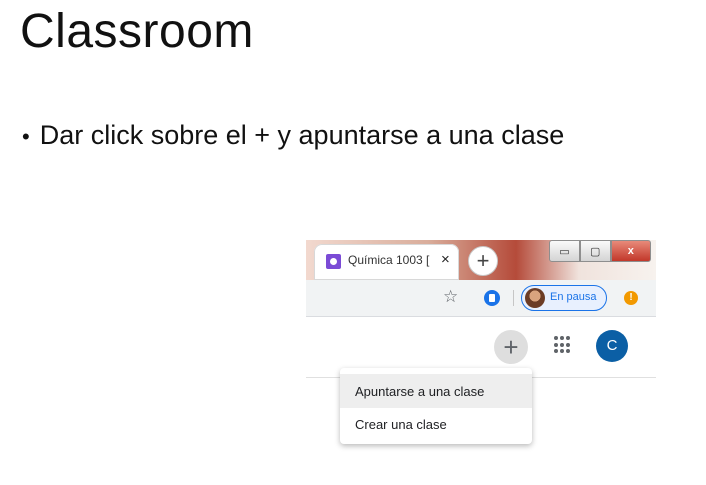 This screenshot has height=485, width=706. I want to click on account-avatar: C, so click(612, 346).